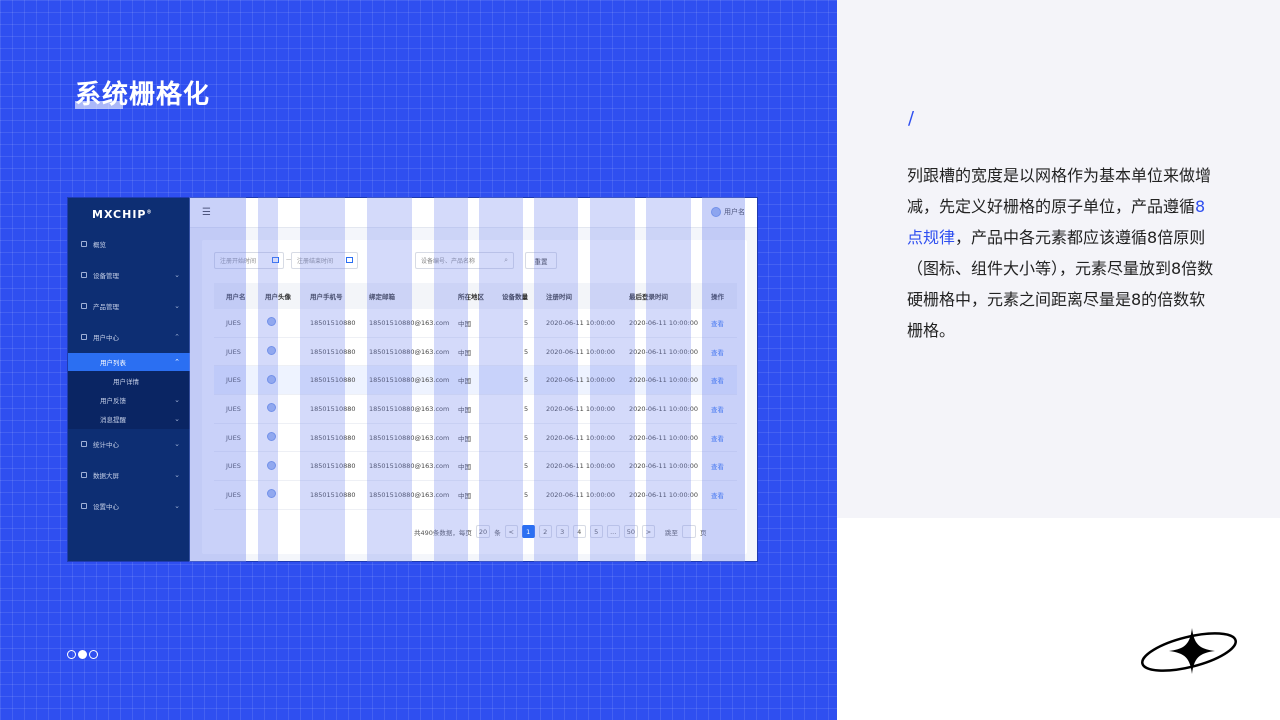  I want to click on start-date-picker: 注册开始时间, so click(249, 260).